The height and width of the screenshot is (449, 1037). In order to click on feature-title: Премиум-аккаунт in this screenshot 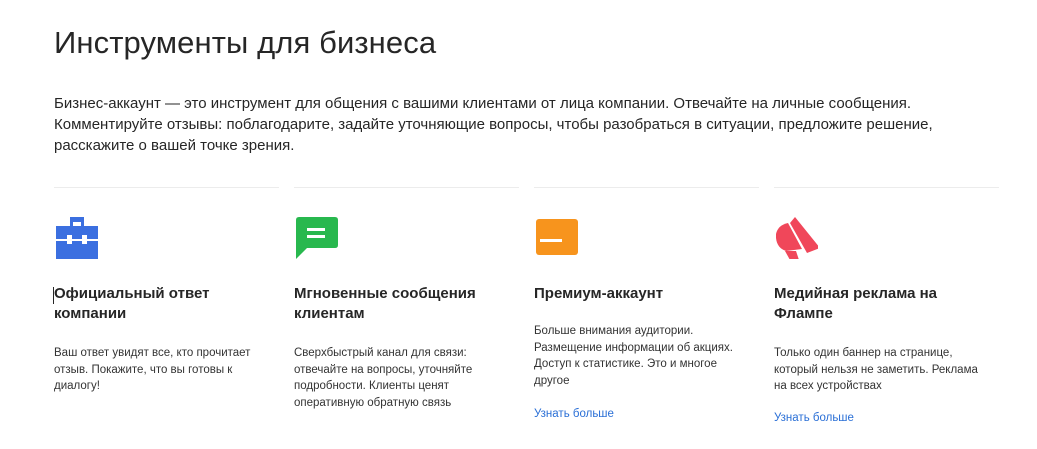, I will do `click(599, 293)`.